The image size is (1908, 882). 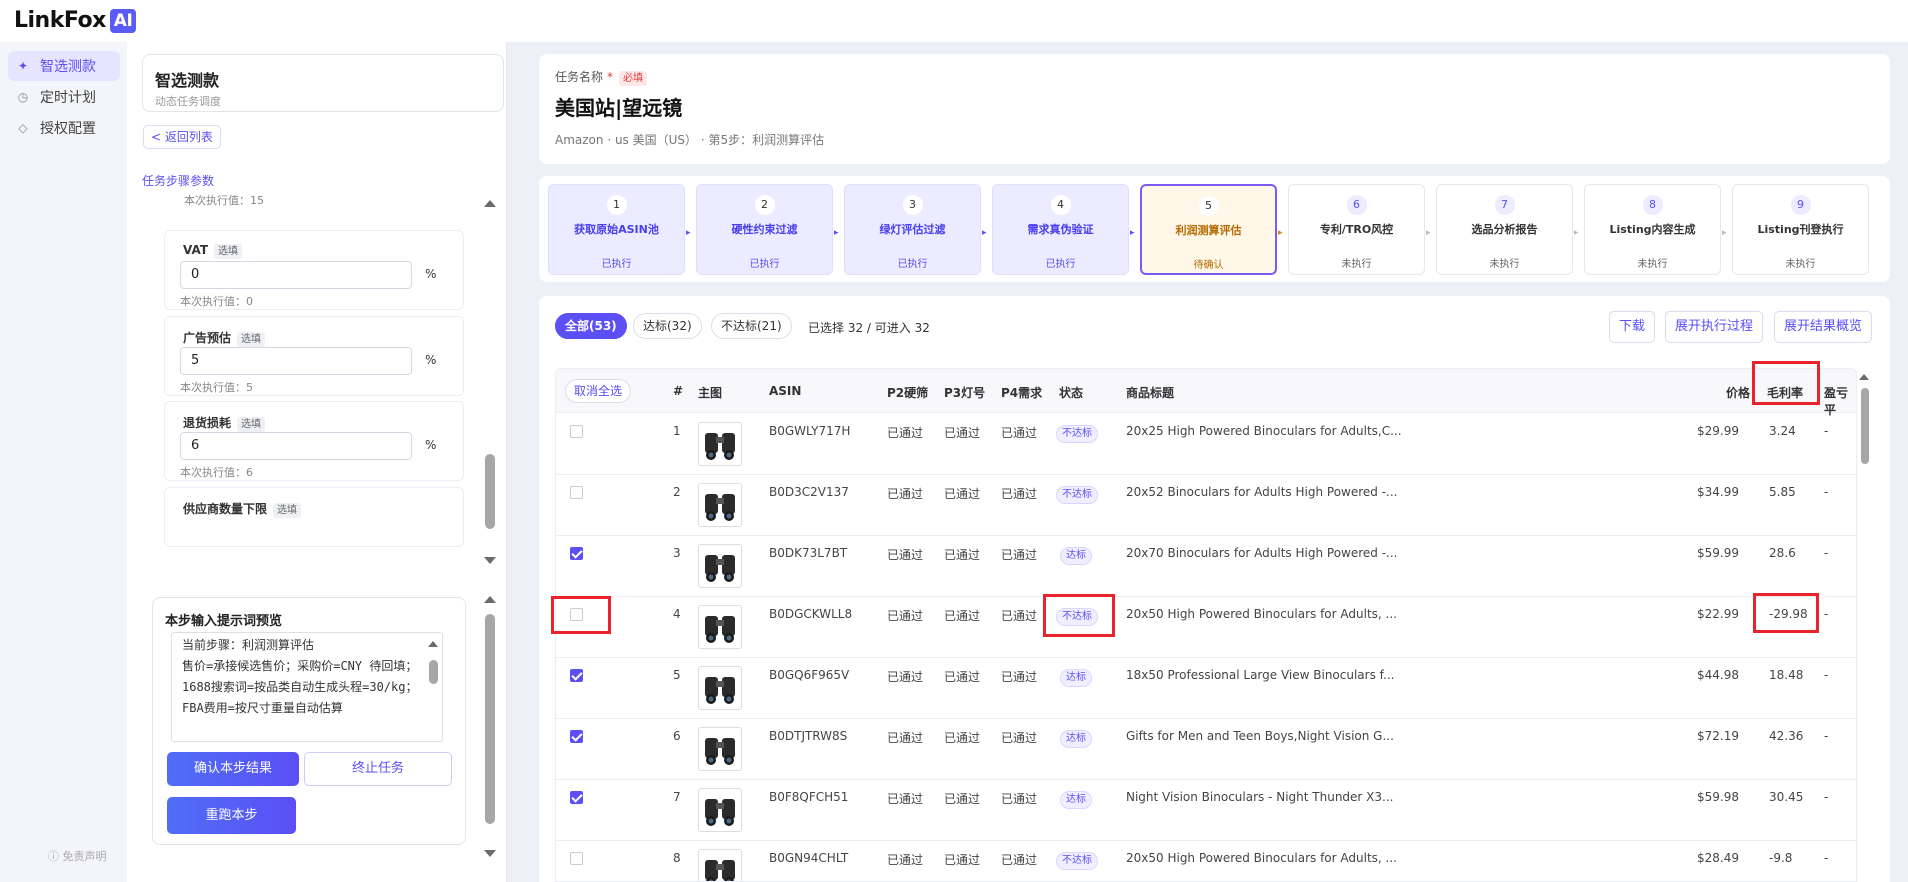 I want to click on params-scrollbar, so click(x=489, y=383).